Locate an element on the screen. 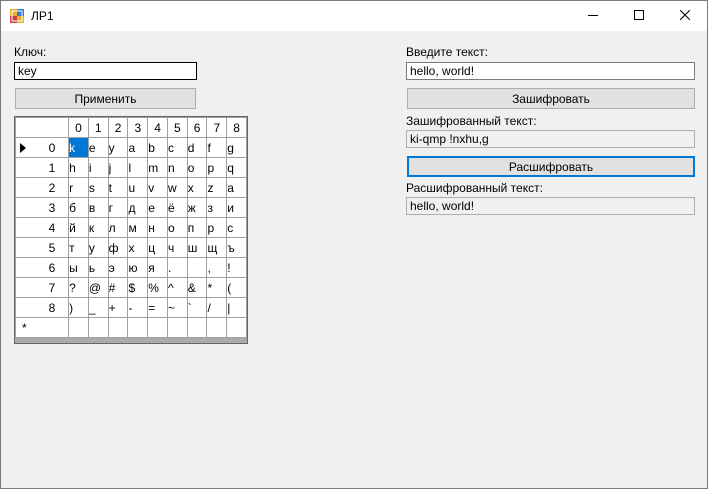  title-bar: ЛР1 is located at coordinates (354, 16).